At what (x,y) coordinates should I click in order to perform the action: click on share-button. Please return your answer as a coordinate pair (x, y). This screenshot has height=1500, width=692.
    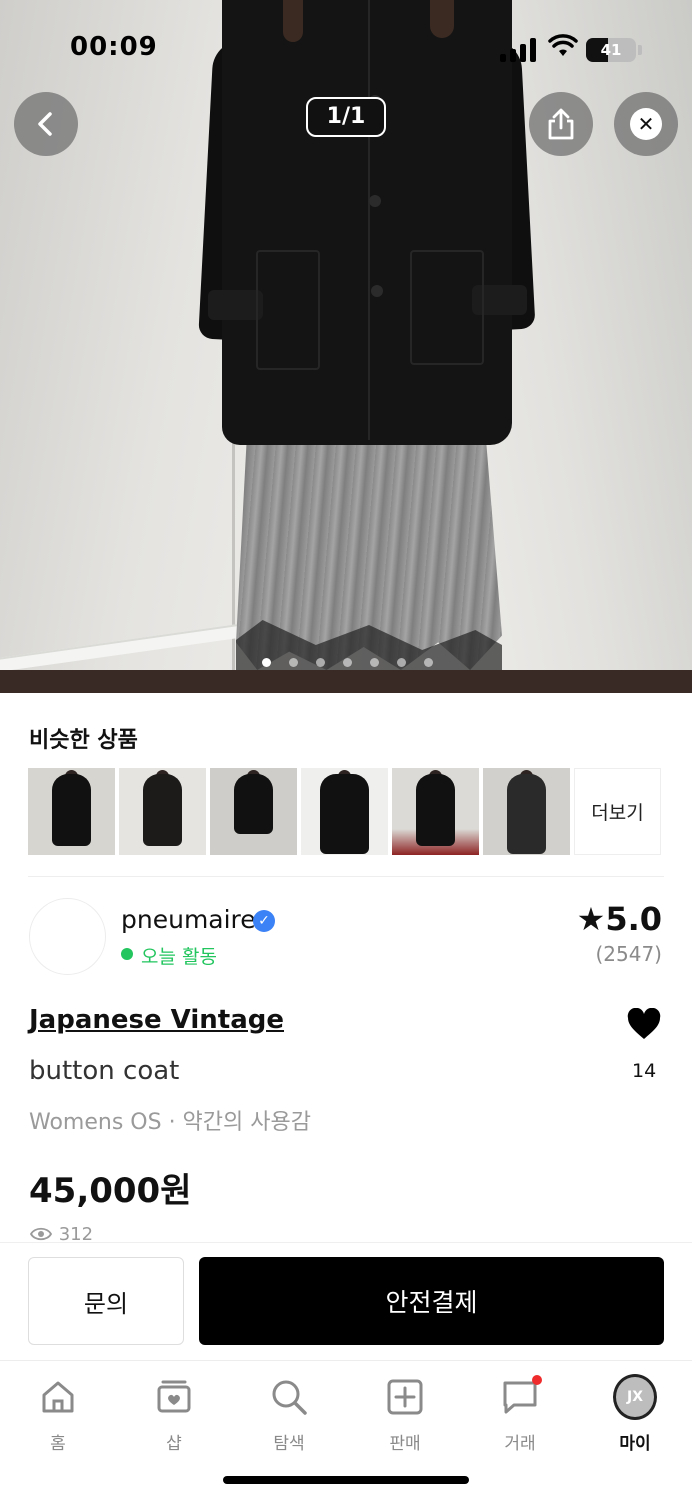
    Looking at the image, I should click on (561, 124).